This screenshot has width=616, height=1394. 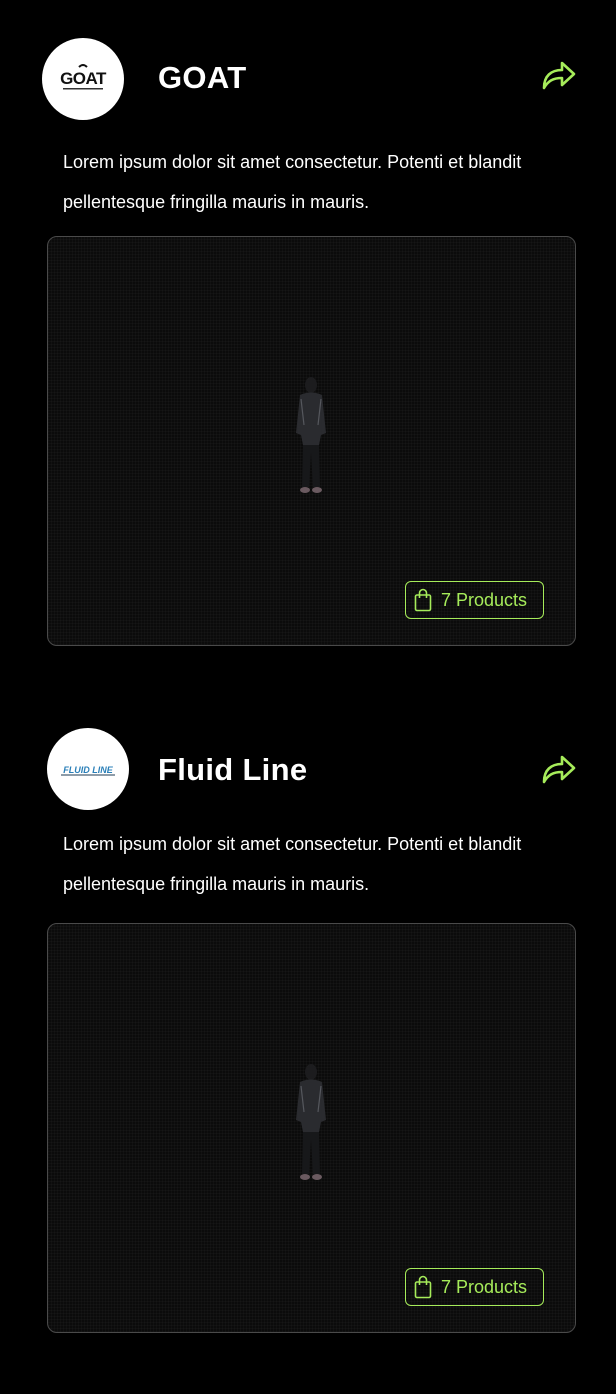 I want to click on brand-logo-avatar: GOAT, so click(x=83, y=79).